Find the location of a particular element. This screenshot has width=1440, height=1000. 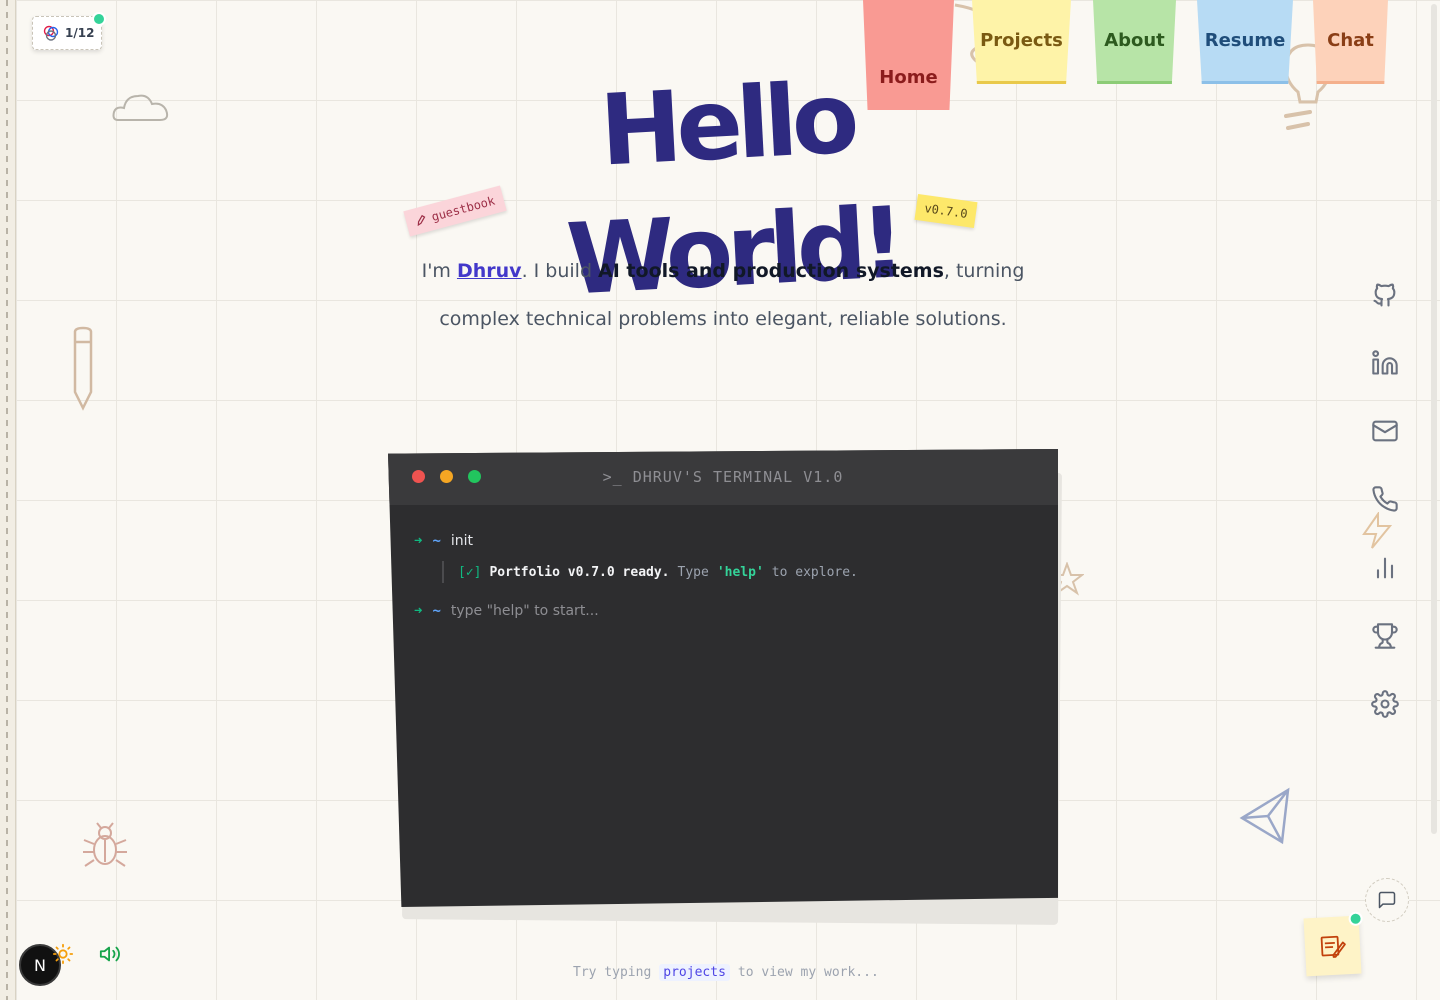

tab-about: About is located at coordinates (1134, 42).